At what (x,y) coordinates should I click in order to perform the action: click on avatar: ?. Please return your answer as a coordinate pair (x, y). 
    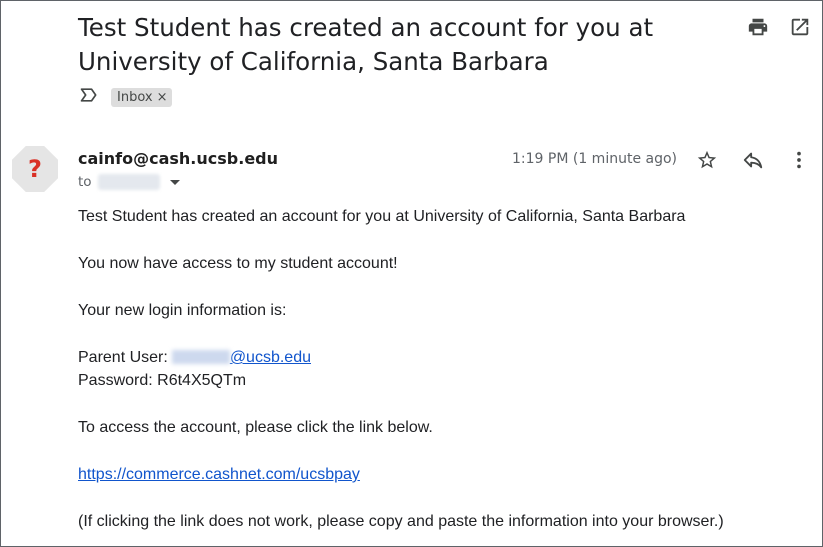
    Looking at the image, I should click on (35, 169).